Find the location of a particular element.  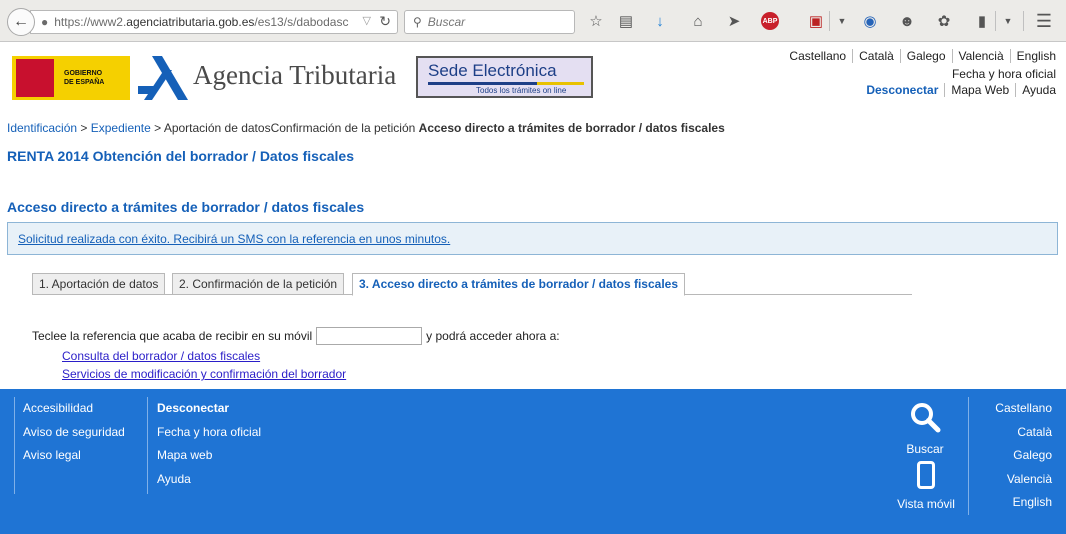

tab-aportacion-datos: 1. Aportación de datos is located at coordinates (99, 284).